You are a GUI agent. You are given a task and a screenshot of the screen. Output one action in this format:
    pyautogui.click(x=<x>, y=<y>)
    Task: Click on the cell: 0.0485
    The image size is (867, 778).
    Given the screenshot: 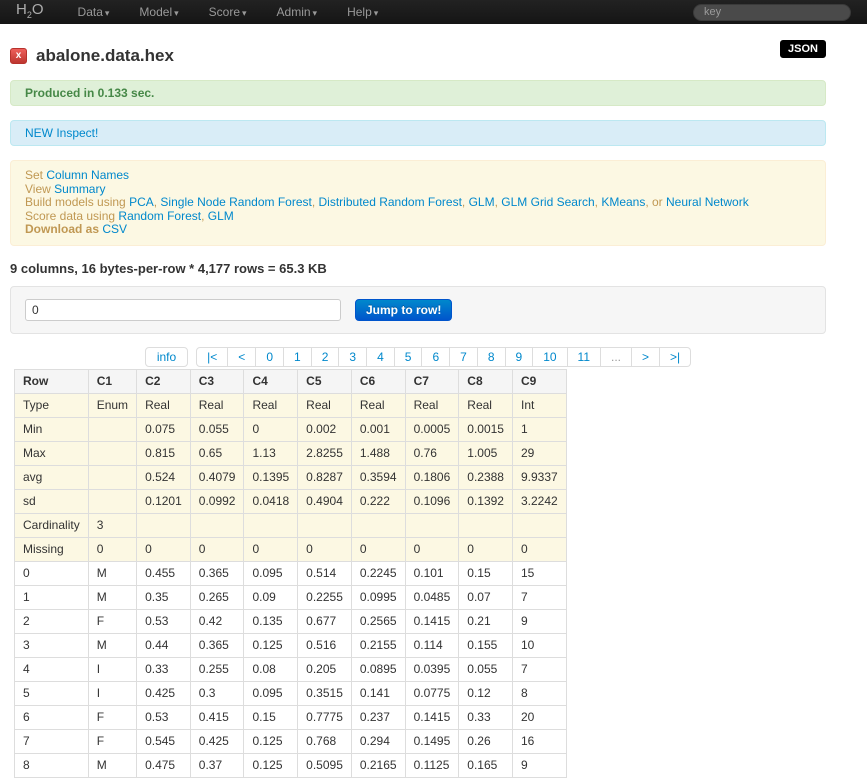 What is the action you would take?
    pyautogui.click(x=432, y=597)
    